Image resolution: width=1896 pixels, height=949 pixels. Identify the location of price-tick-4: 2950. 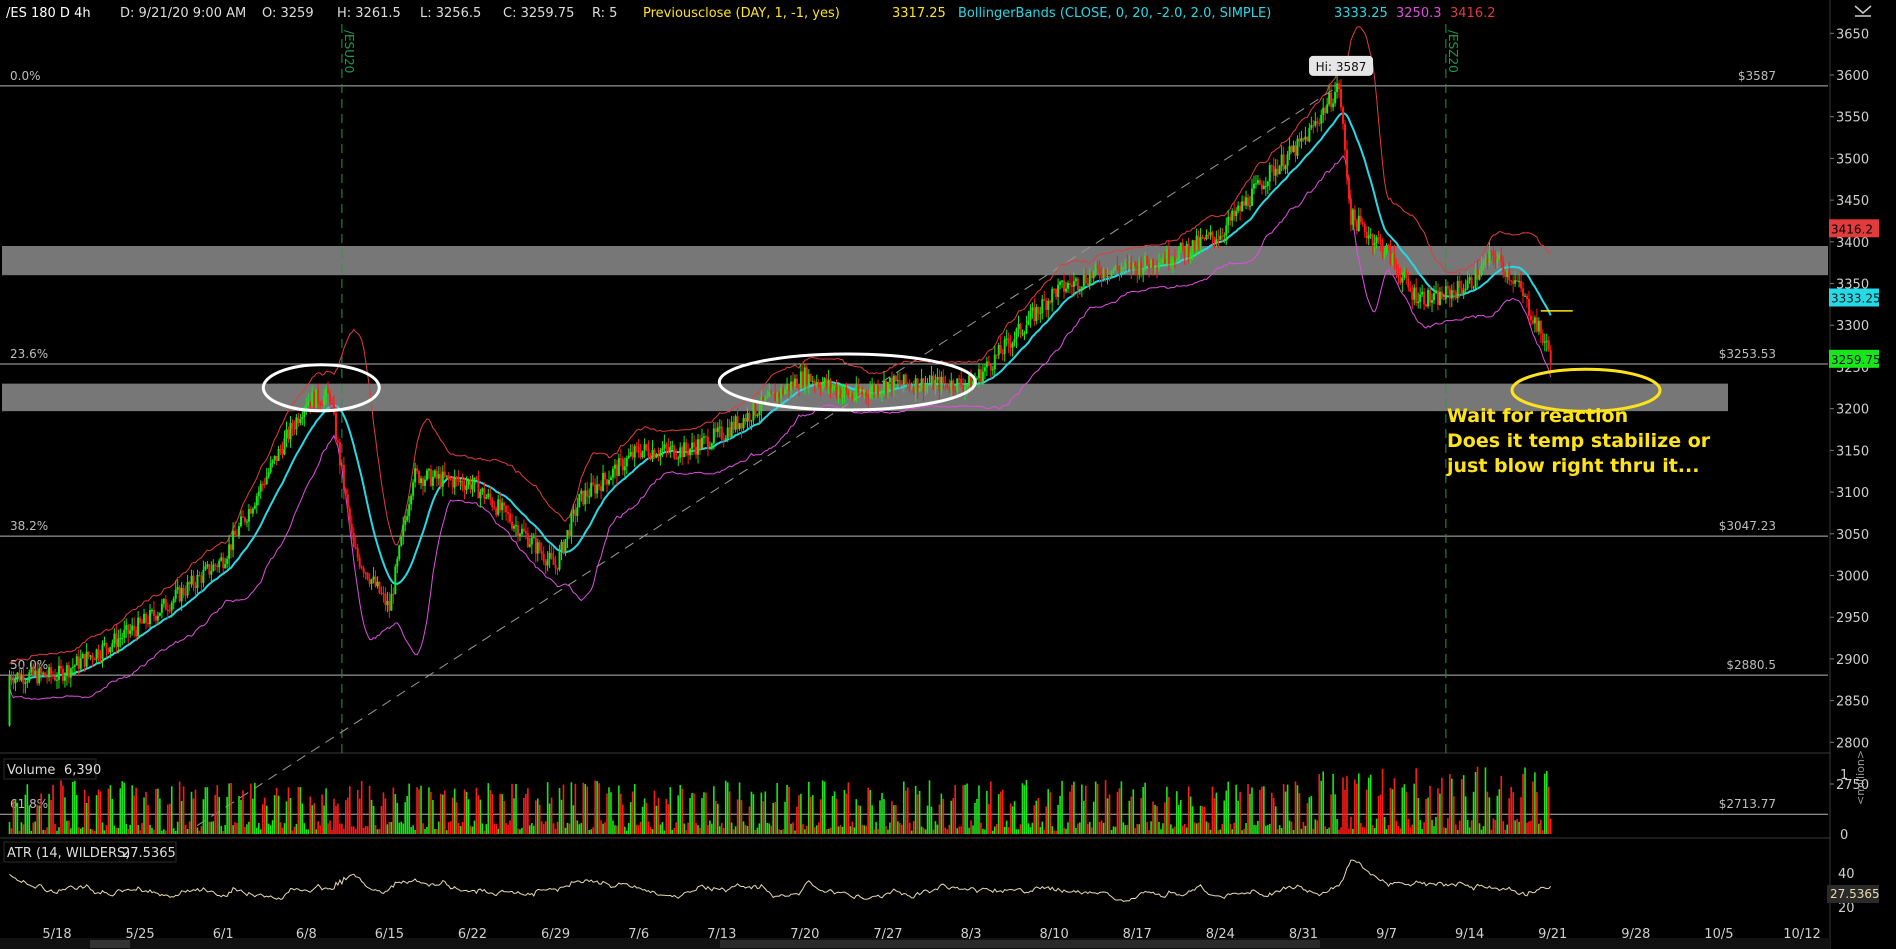
(1852, 618).